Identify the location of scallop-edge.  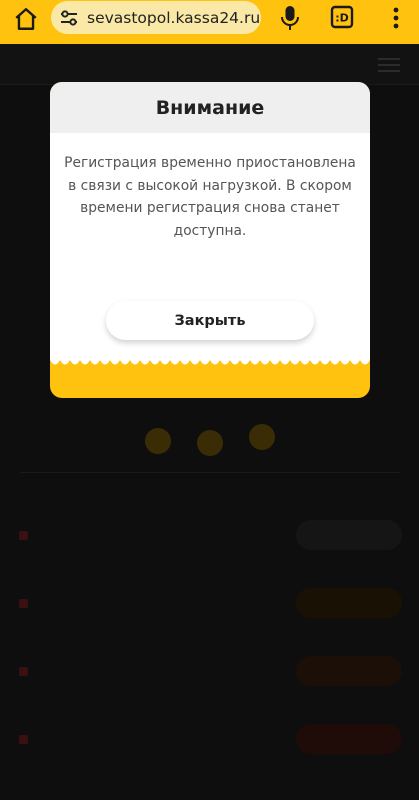
(210, 358).